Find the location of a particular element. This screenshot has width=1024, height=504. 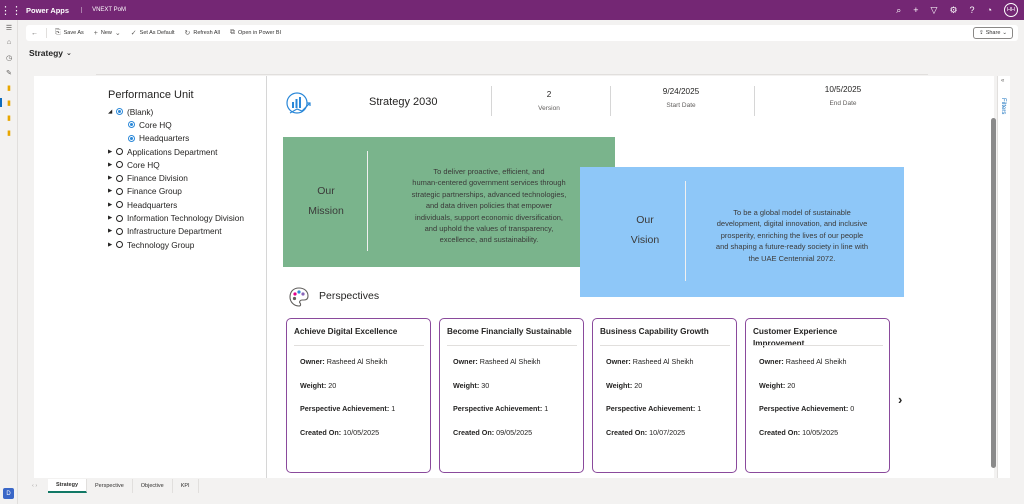

slicer-item: Headquarters is located at coordinates (176, 138).